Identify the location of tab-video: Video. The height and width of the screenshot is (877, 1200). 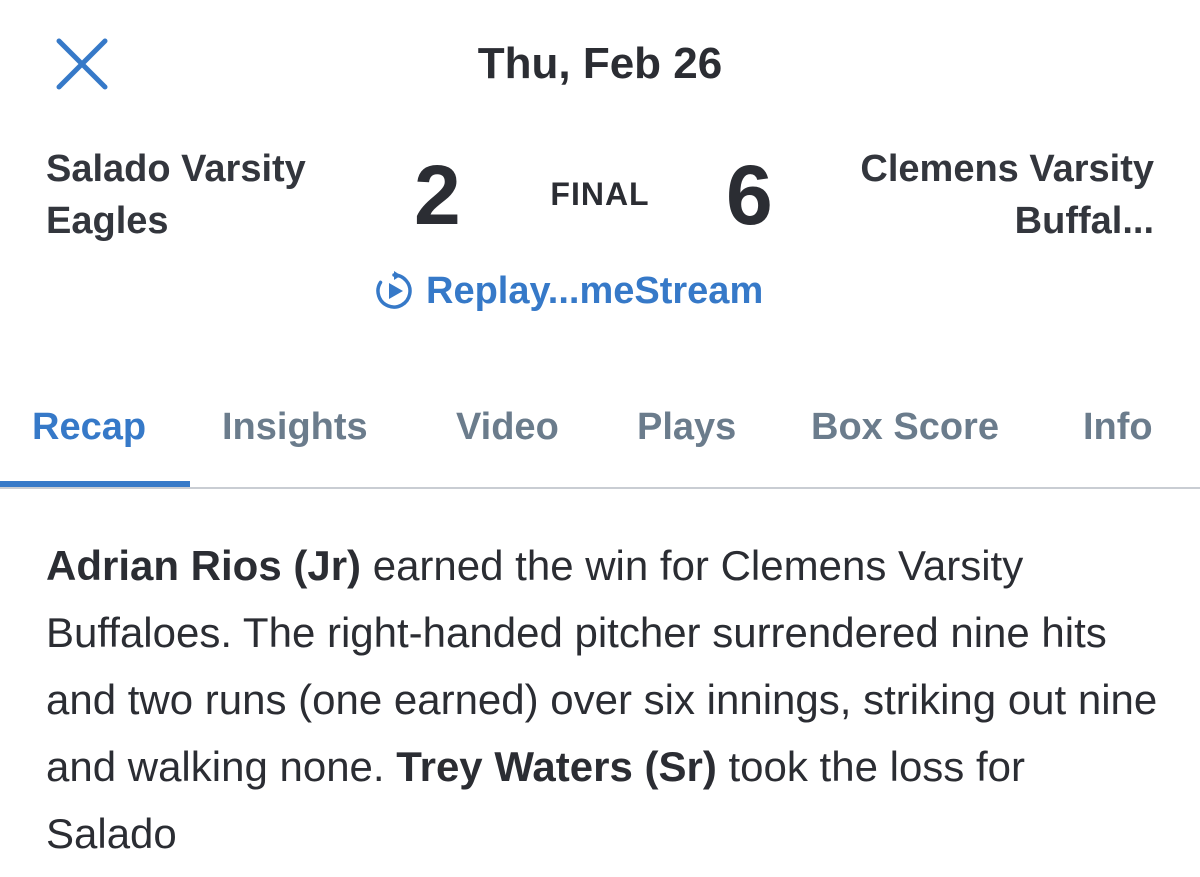
(507, 427).